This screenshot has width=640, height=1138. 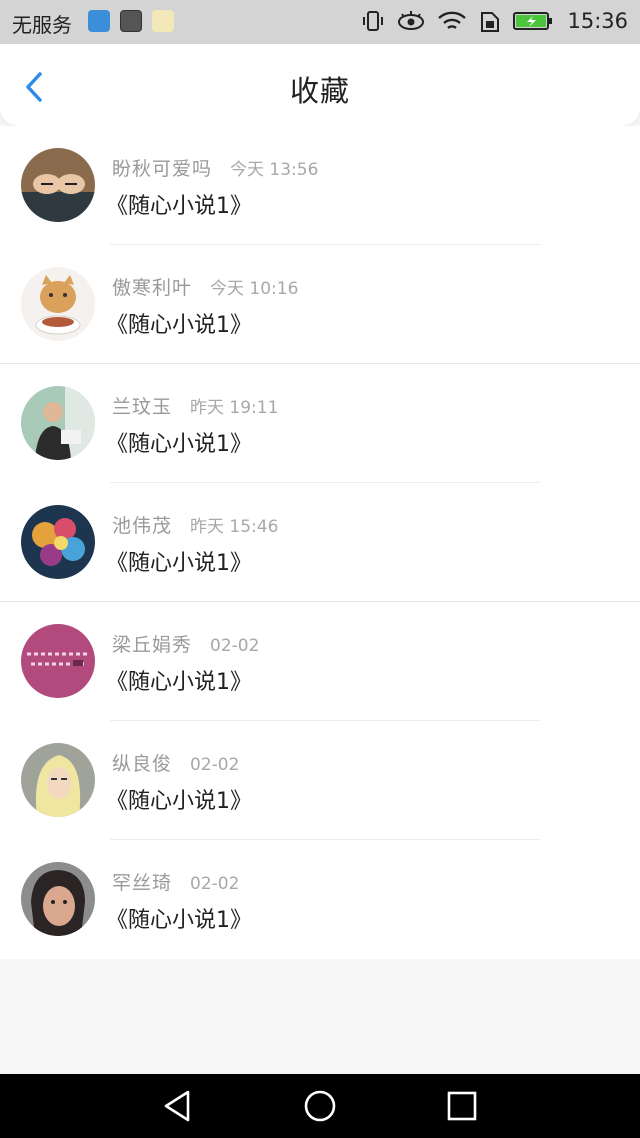 I want to click on nav-home-icon, so click(x=320, y=1106).